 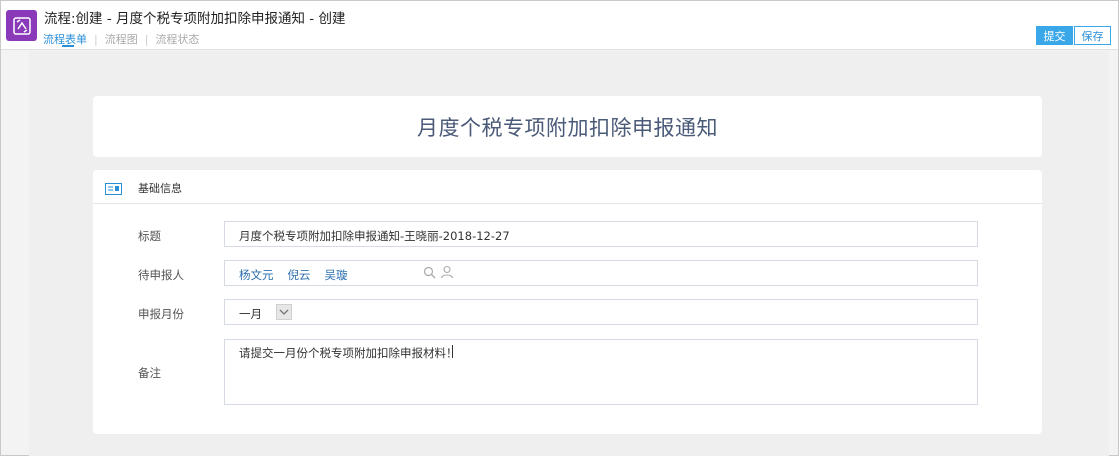 I want to click on subject-value: 月度个税专项附加扣除申报通知-王晓丽-2018-12-27, so click(x=374, y=236).